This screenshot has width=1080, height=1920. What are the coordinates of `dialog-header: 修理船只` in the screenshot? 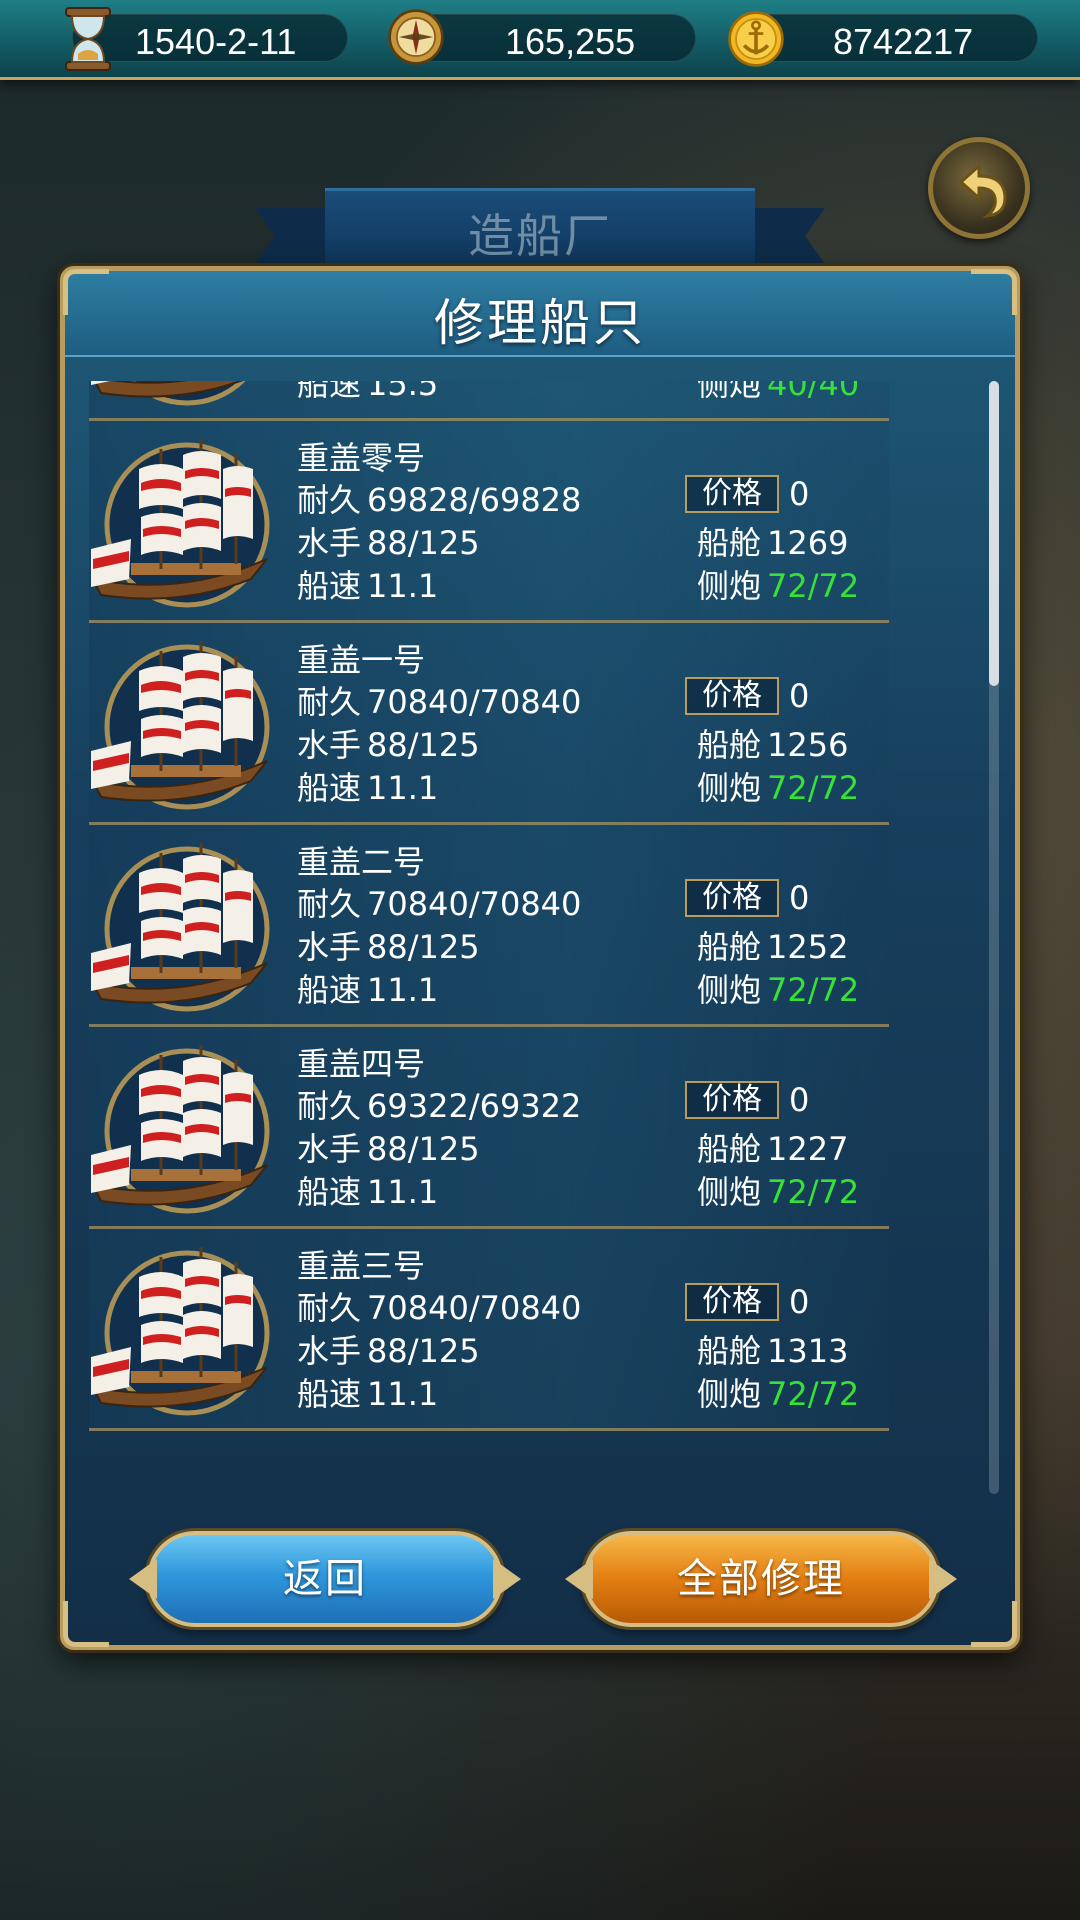 It's located at (540, 314).